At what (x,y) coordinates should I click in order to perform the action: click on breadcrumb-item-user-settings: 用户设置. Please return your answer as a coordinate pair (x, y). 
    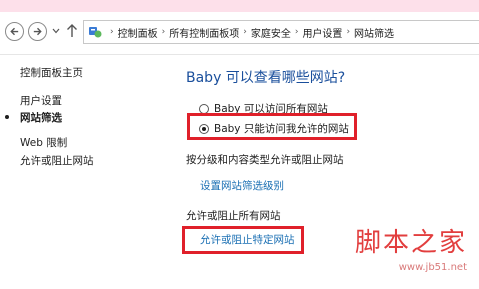
    Looking at the image, I should click on (322, 32).